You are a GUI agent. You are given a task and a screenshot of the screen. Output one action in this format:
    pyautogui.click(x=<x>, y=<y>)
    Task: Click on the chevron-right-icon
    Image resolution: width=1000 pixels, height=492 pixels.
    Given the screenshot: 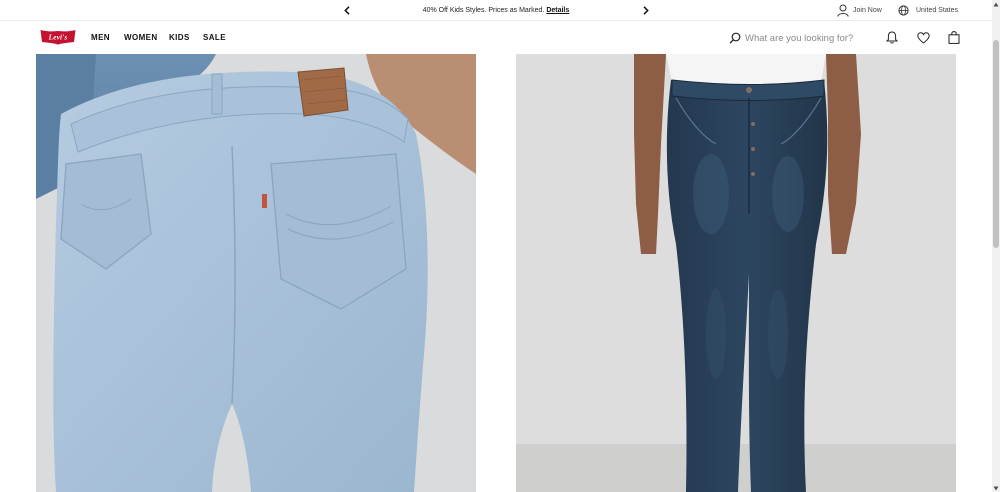 What is the action you would take?
    pyautogui.click(x=646, y=10)
    